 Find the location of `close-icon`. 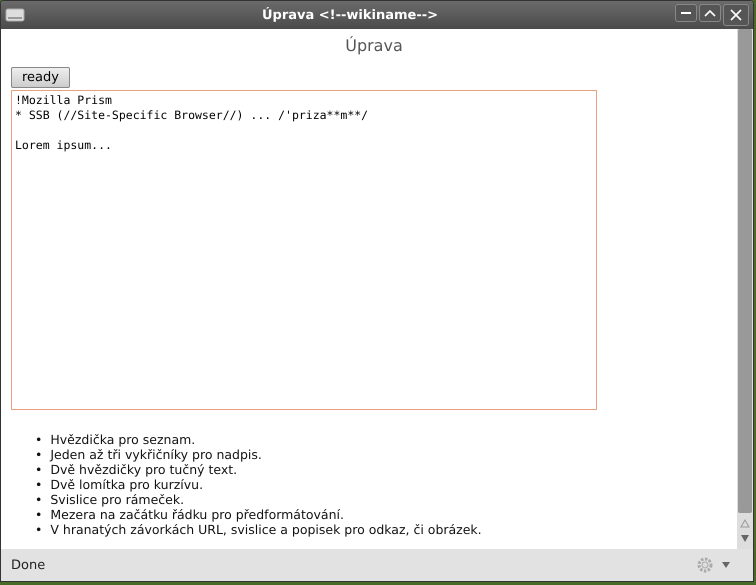

close-icon is located at coordinates (736, 15).